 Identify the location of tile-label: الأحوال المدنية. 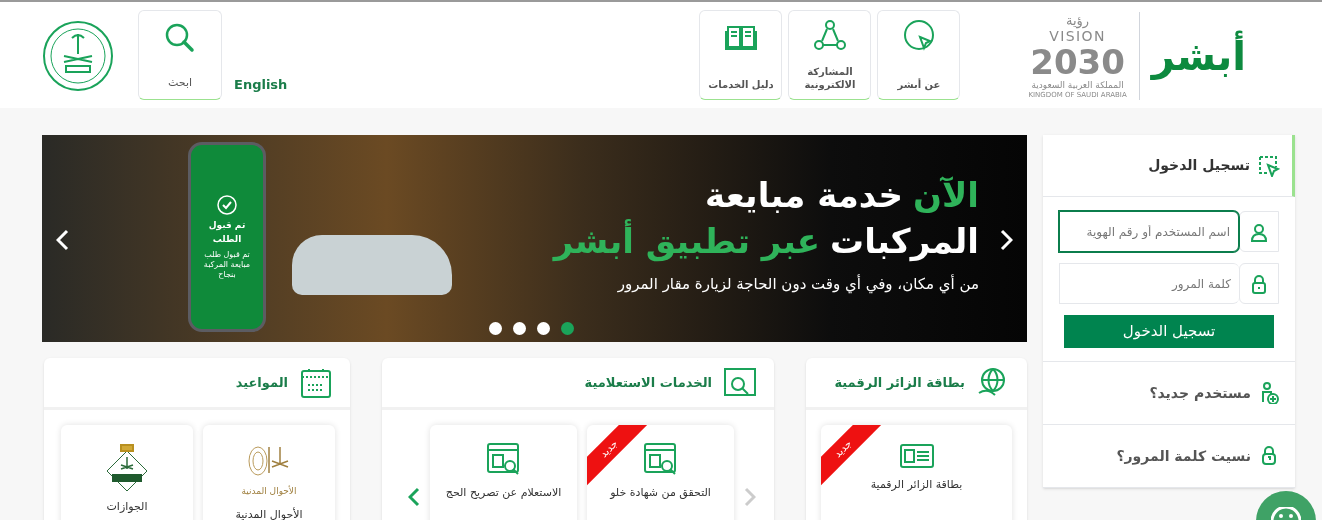
(269, 513).